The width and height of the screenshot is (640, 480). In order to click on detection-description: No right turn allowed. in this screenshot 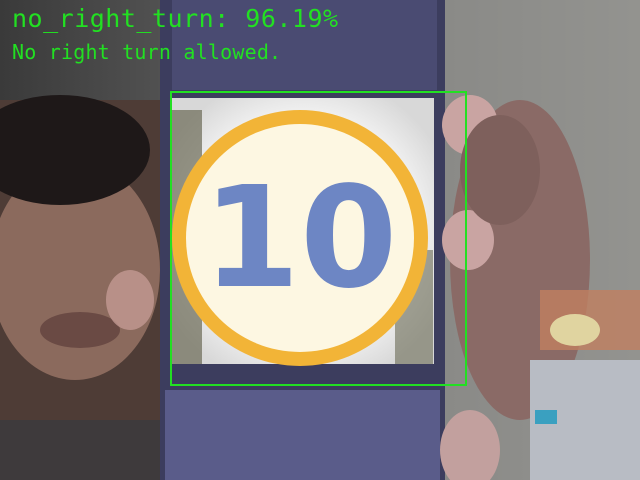, I will do `click(147, 52)`.